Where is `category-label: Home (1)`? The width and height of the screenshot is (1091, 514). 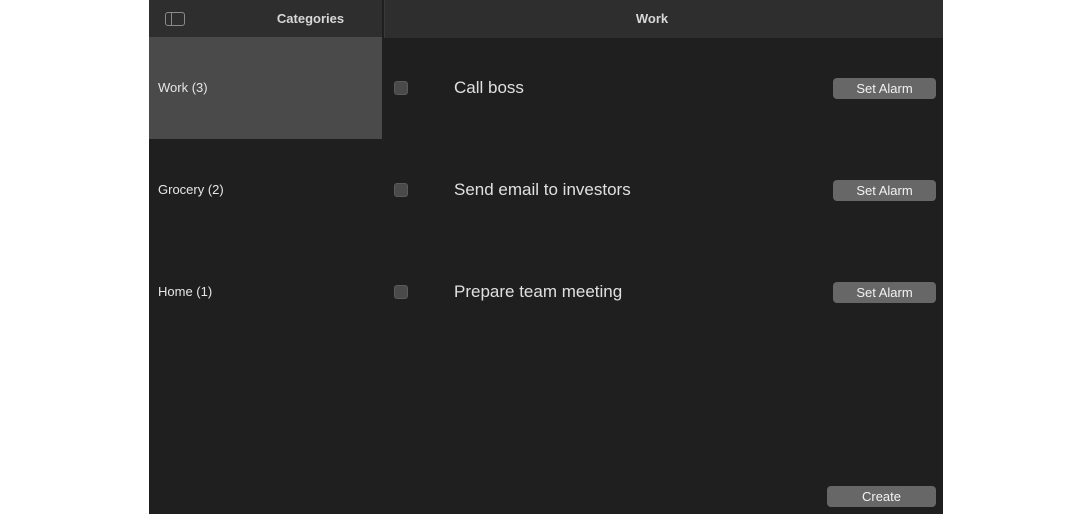
category-label: Home (1) is located at coordinates (185, 291).